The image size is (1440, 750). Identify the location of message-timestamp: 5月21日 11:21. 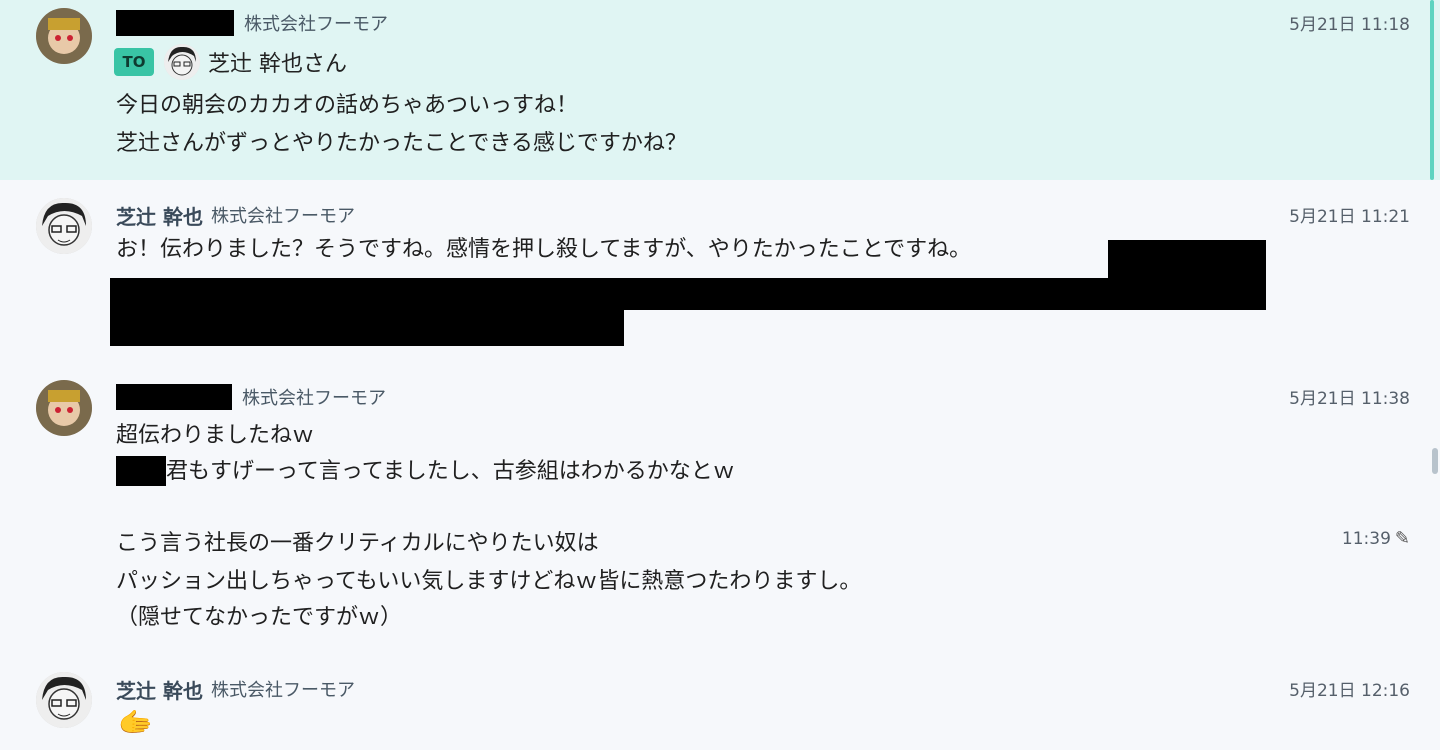
(1349, 217).